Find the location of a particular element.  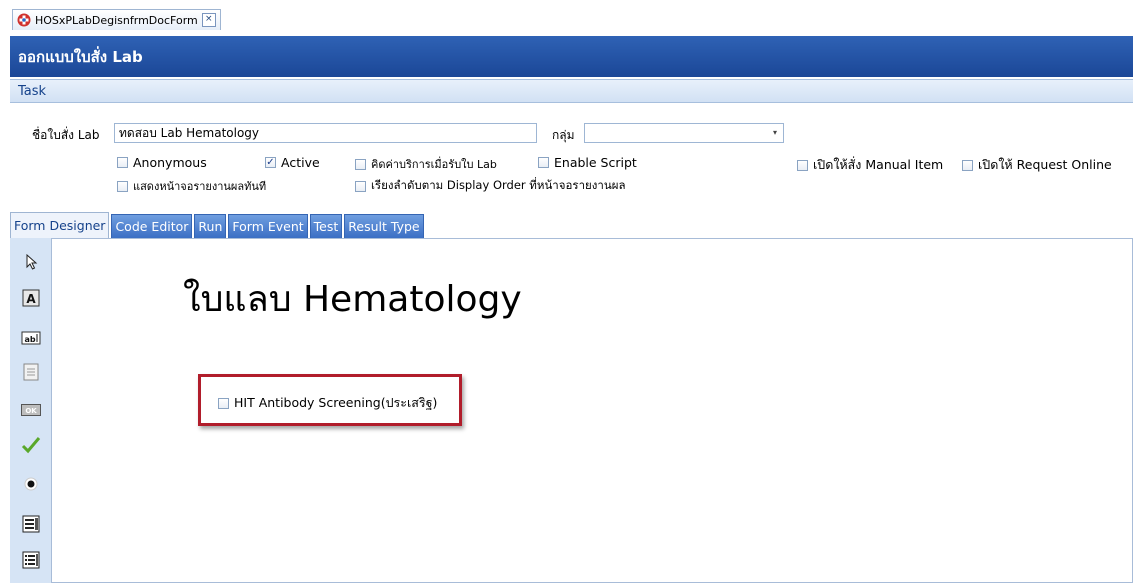

task-label: Task is located at coordinates (32, 91).